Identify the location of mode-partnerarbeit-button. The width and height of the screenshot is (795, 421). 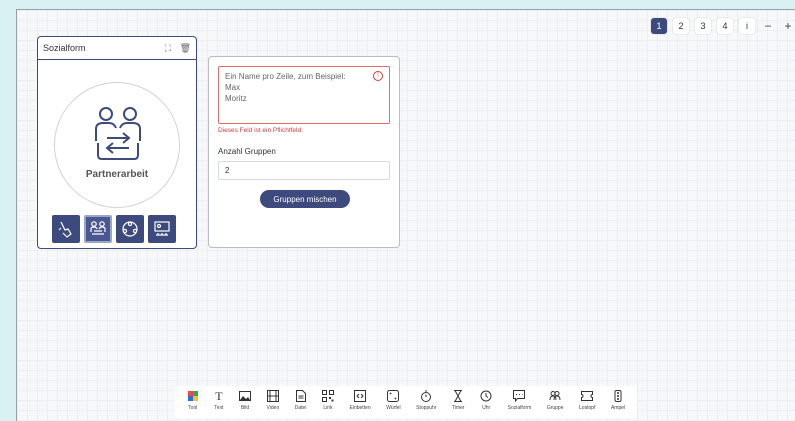
(98, 229).